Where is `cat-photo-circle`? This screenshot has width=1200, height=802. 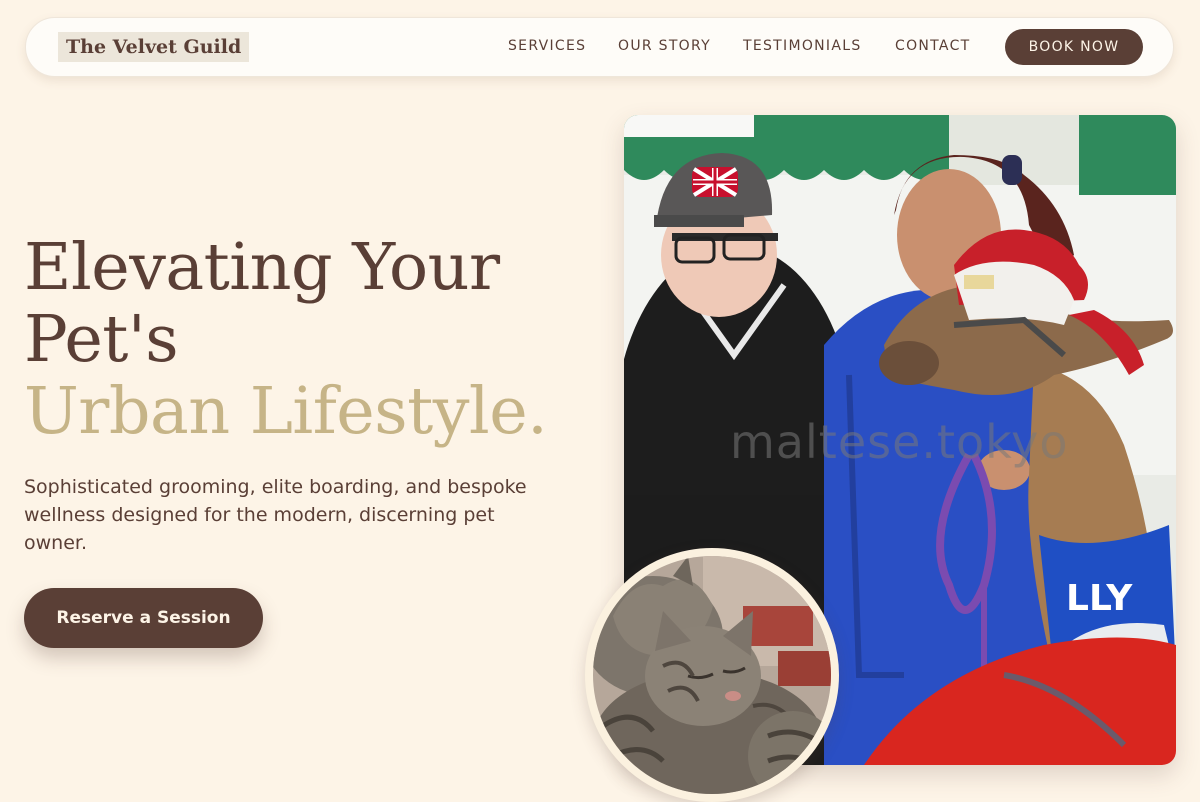
cat-photo-circle is located at coordinates (712, 675).